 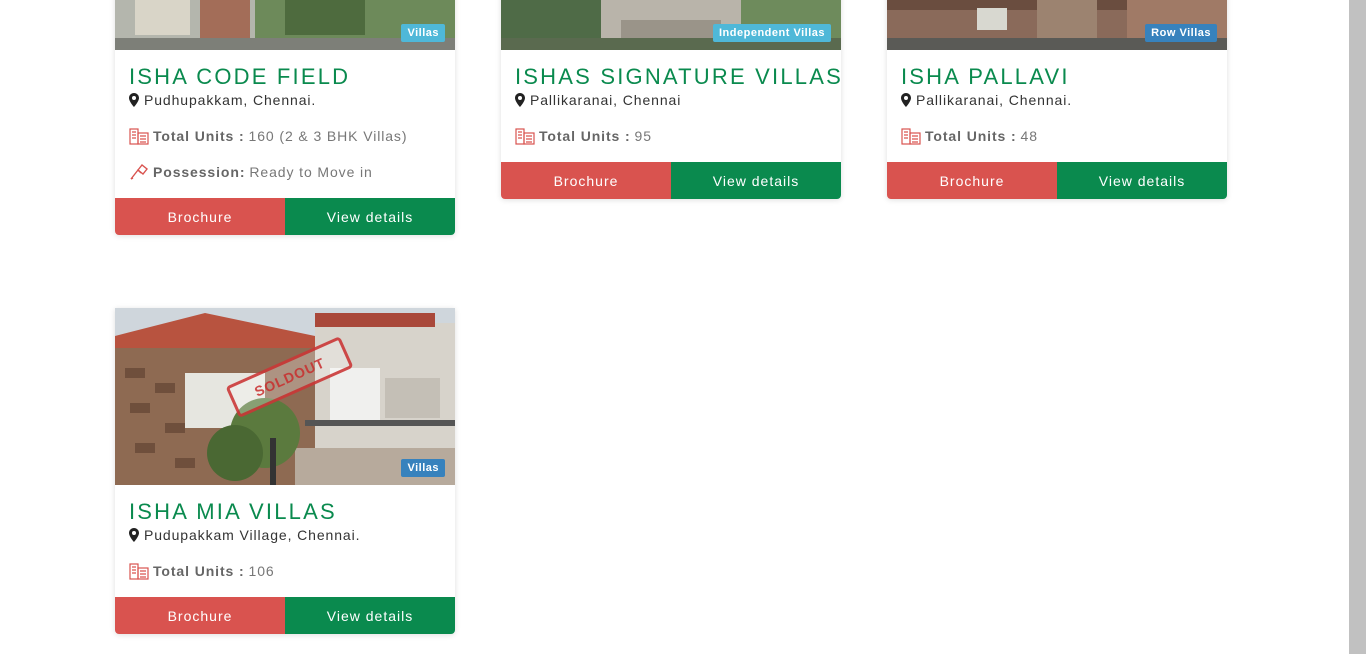 What do you see at coordinates (994, 100) in the screenshot?
I see `project-location: Pallikaranai, Chennai.` at bounding box center [994, 100].